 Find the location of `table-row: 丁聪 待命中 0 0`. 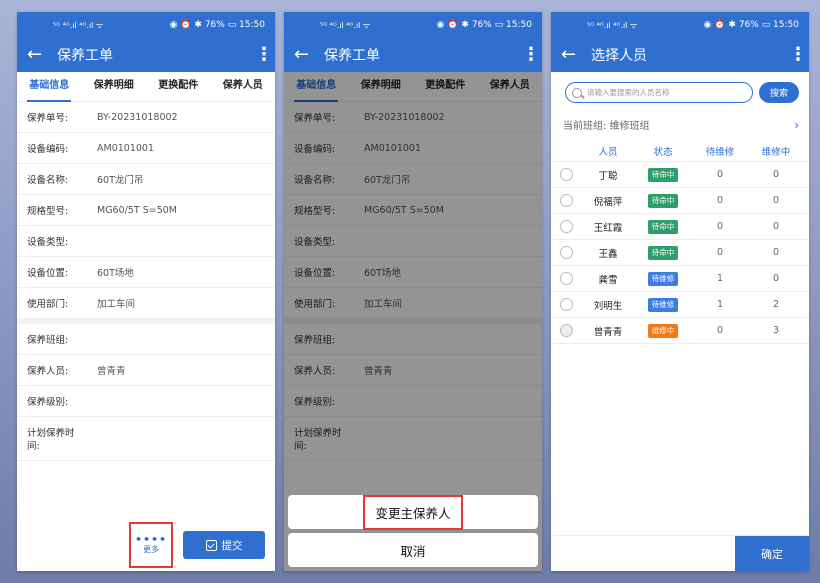

table-row: 丁聪 待命中 0 0 is located at coordinates (680, 175).